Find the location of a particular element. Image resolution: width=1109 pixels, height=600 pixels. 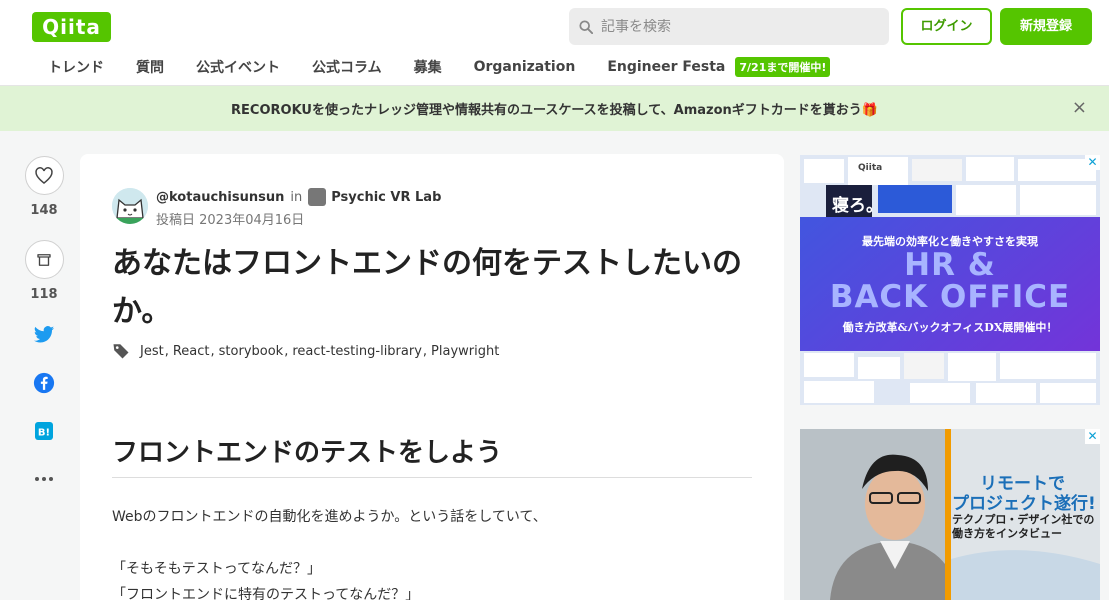

section-heading: フロントエンドのテストをしよう is located at coordinates (432, 455).